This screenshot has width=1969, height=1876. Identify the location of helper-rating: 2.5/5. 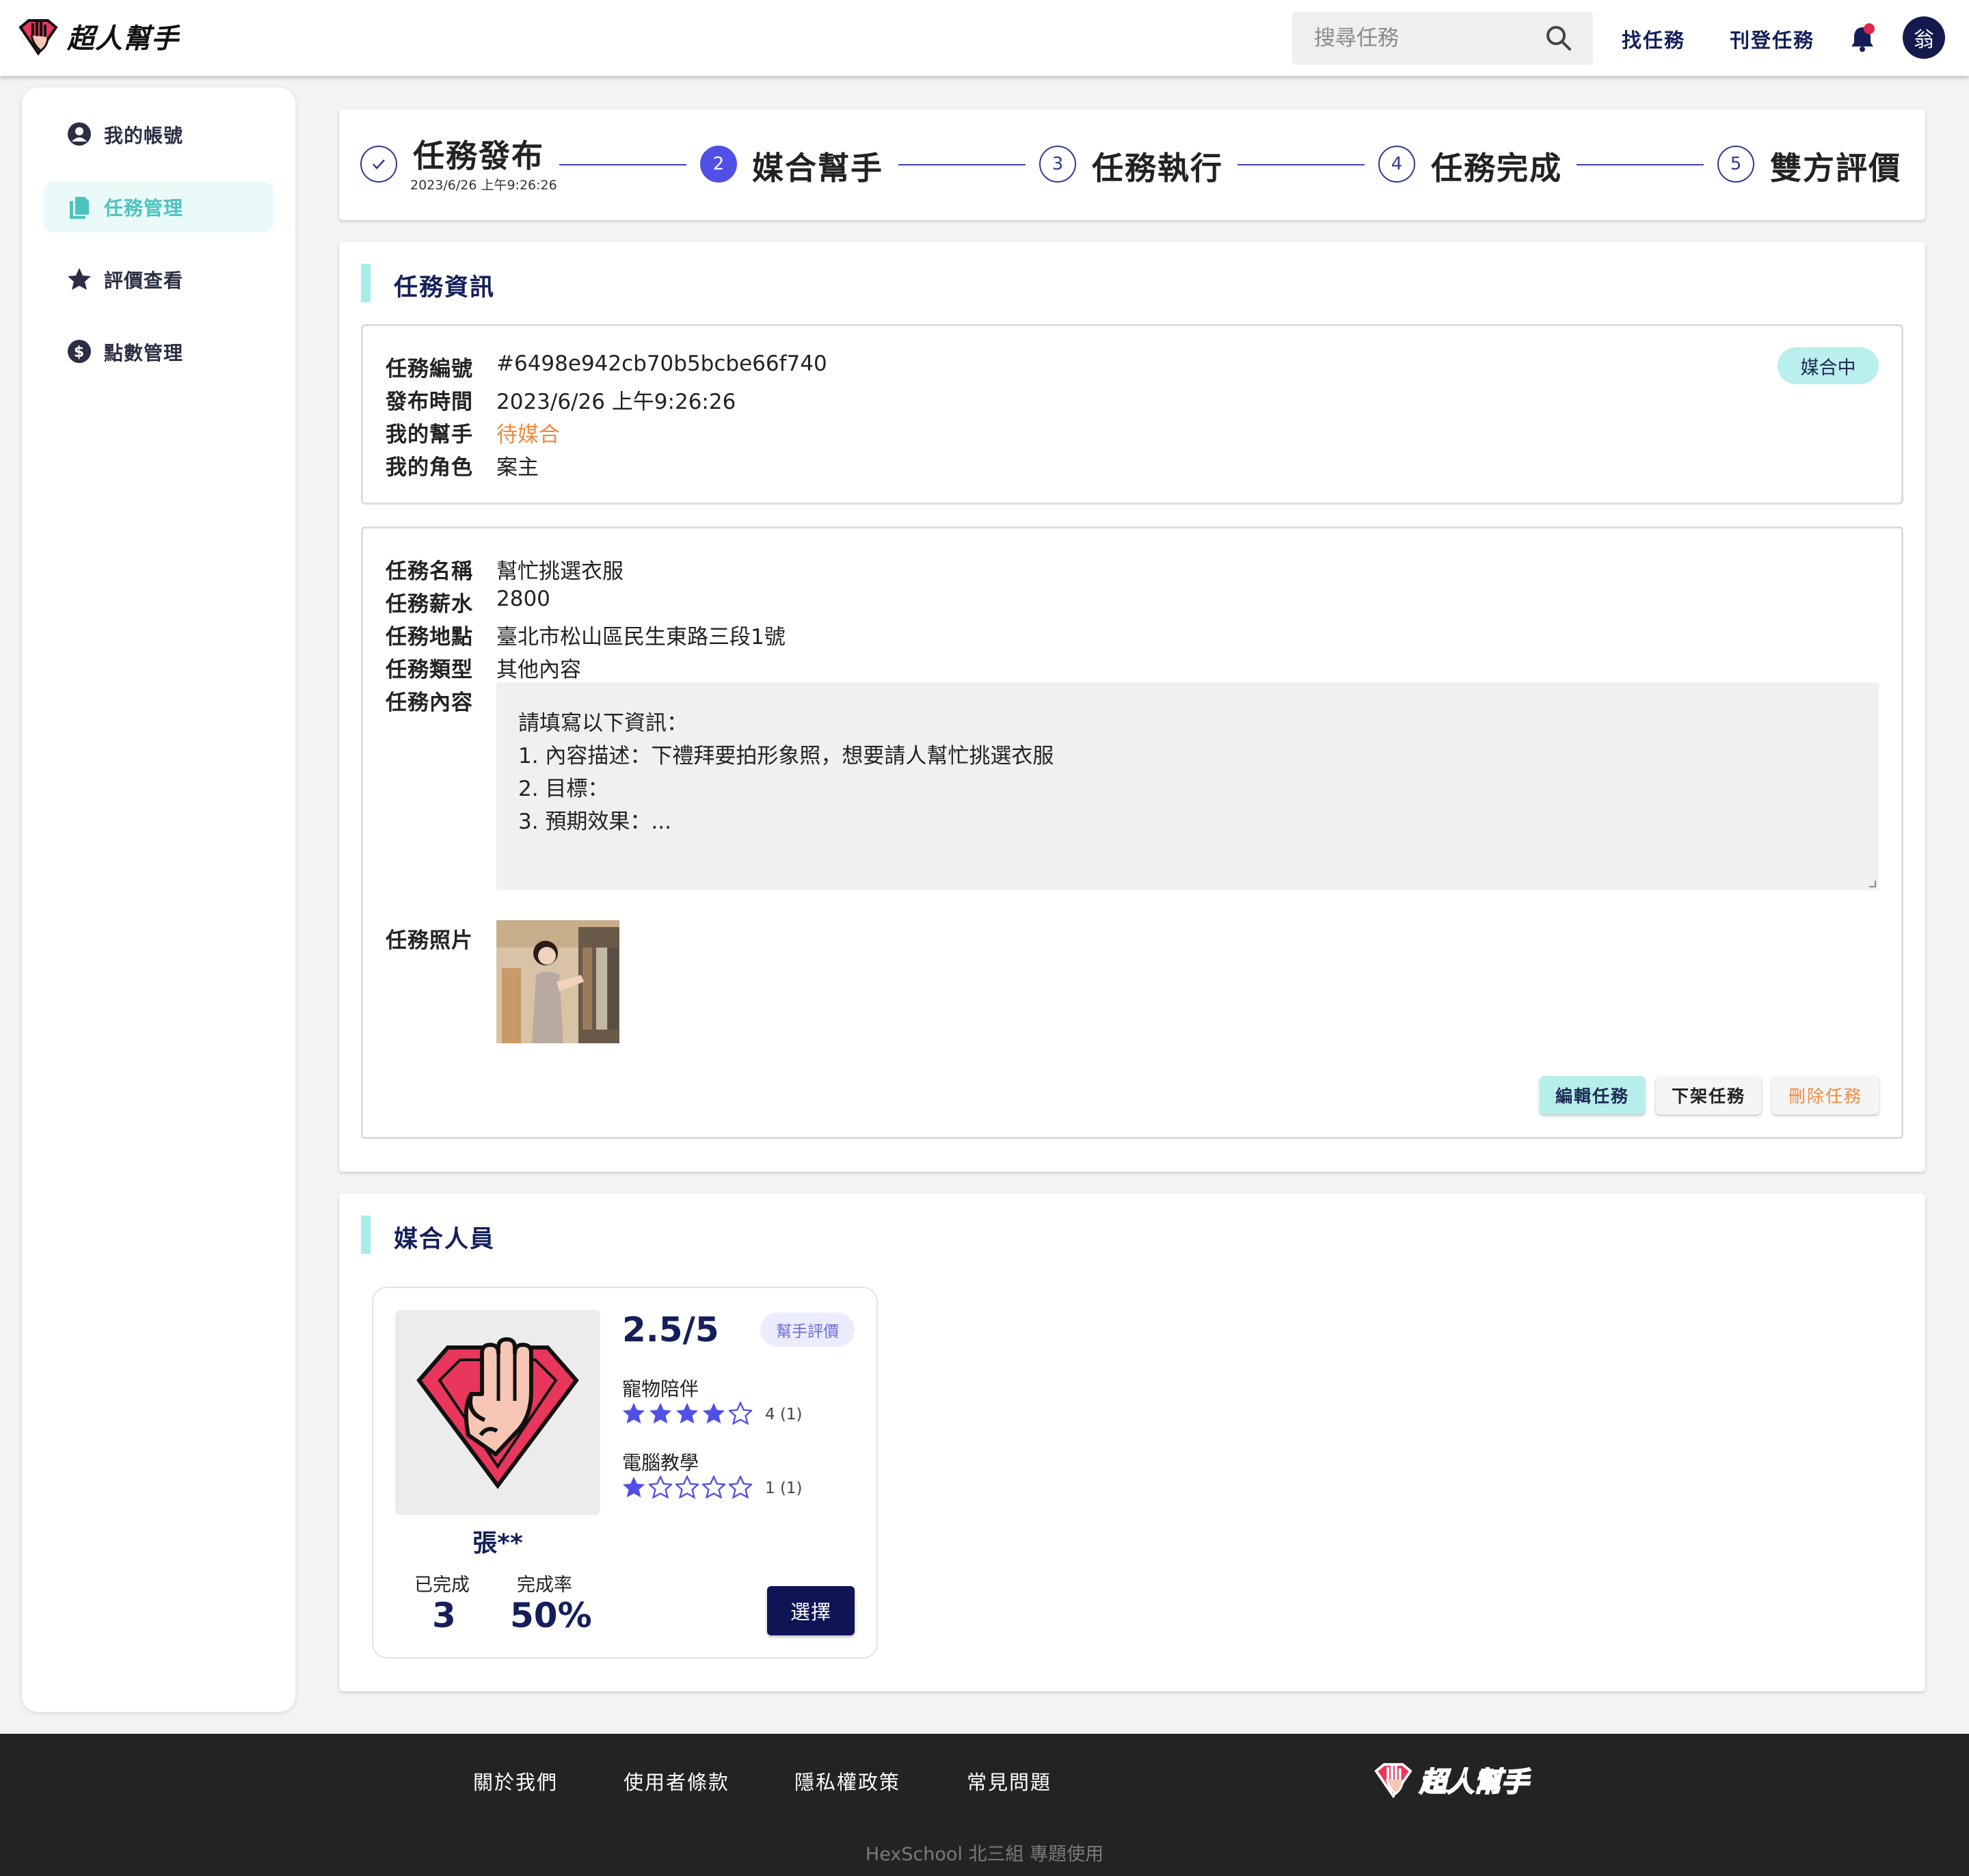
(670, 1330).